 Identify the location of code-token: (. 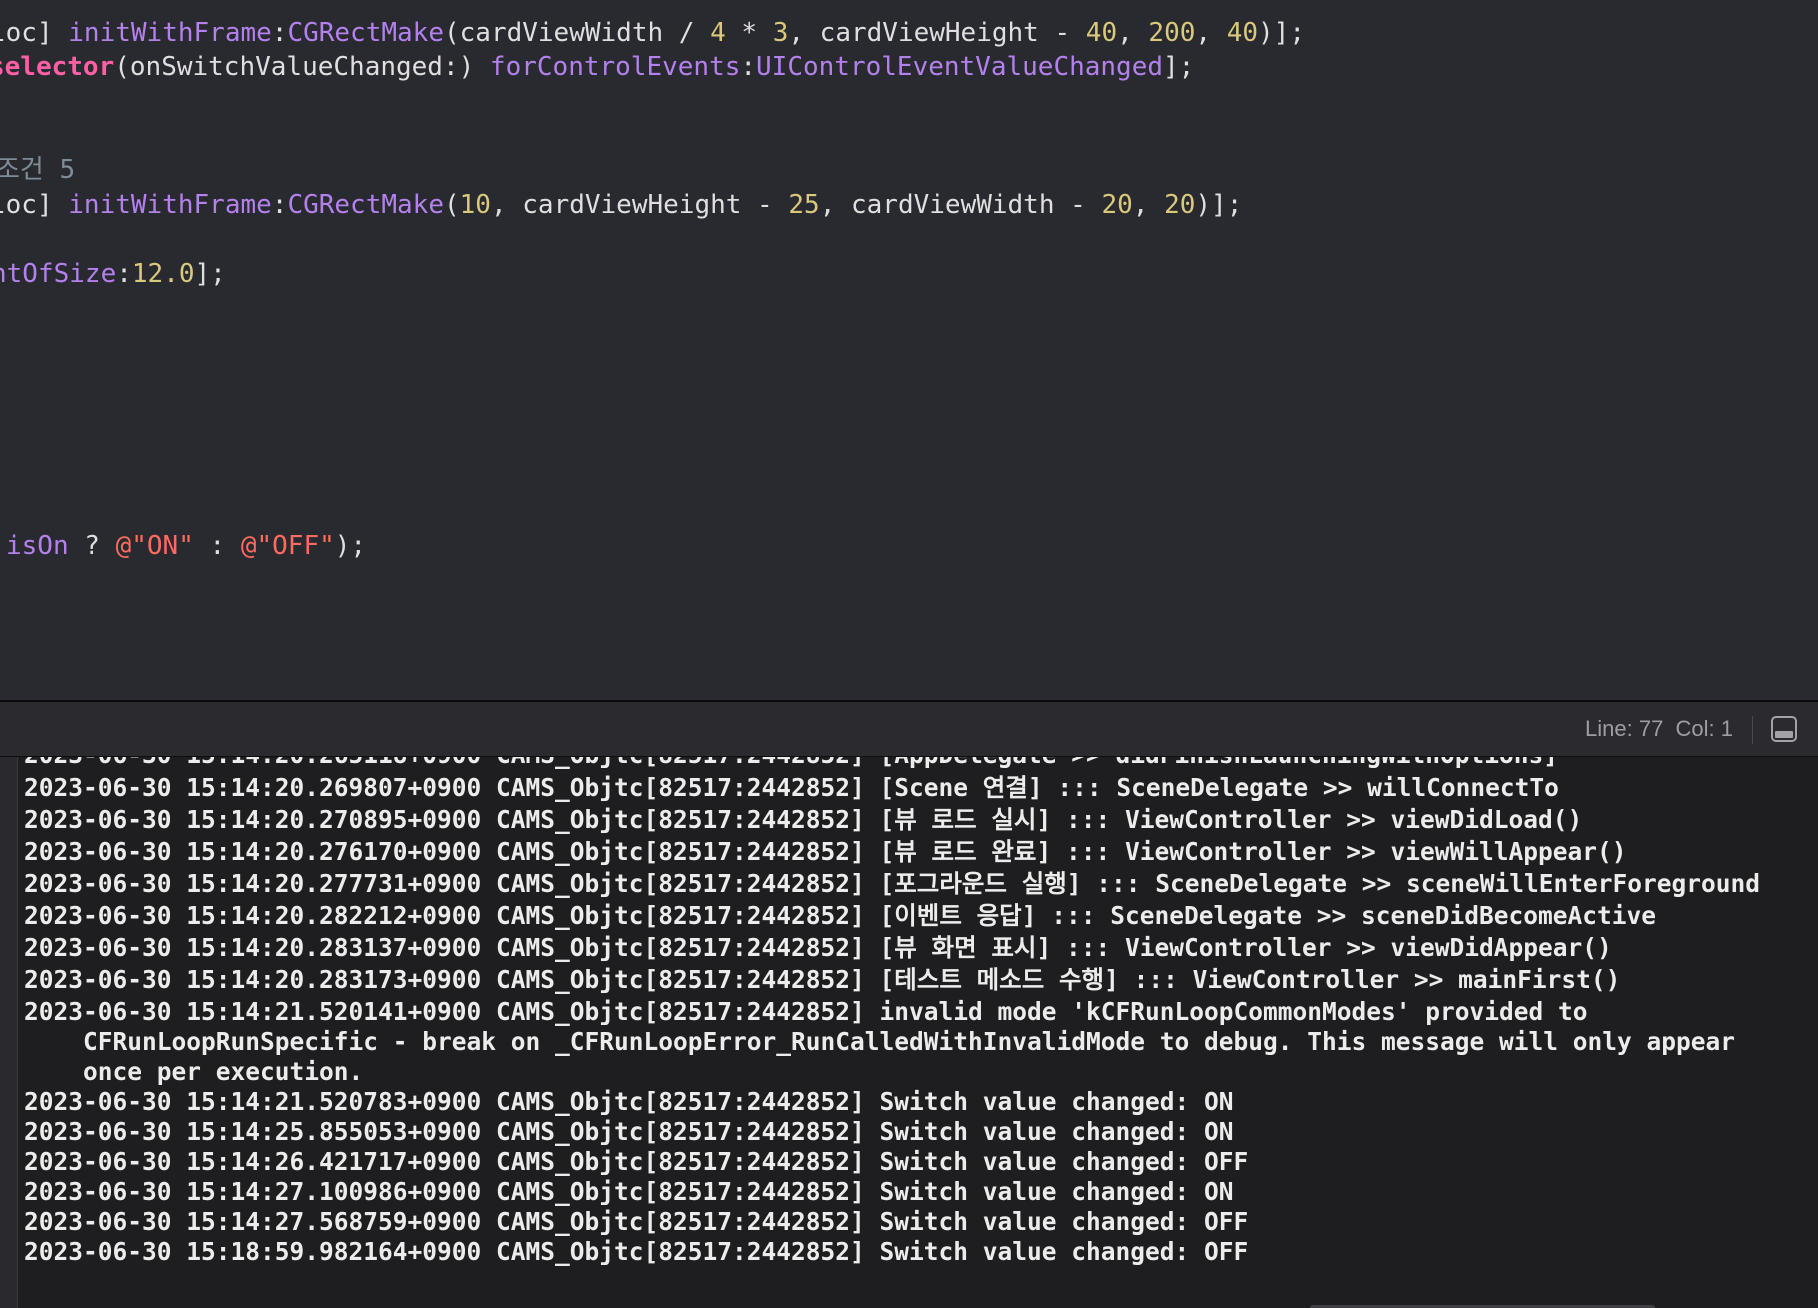
(451, 205).